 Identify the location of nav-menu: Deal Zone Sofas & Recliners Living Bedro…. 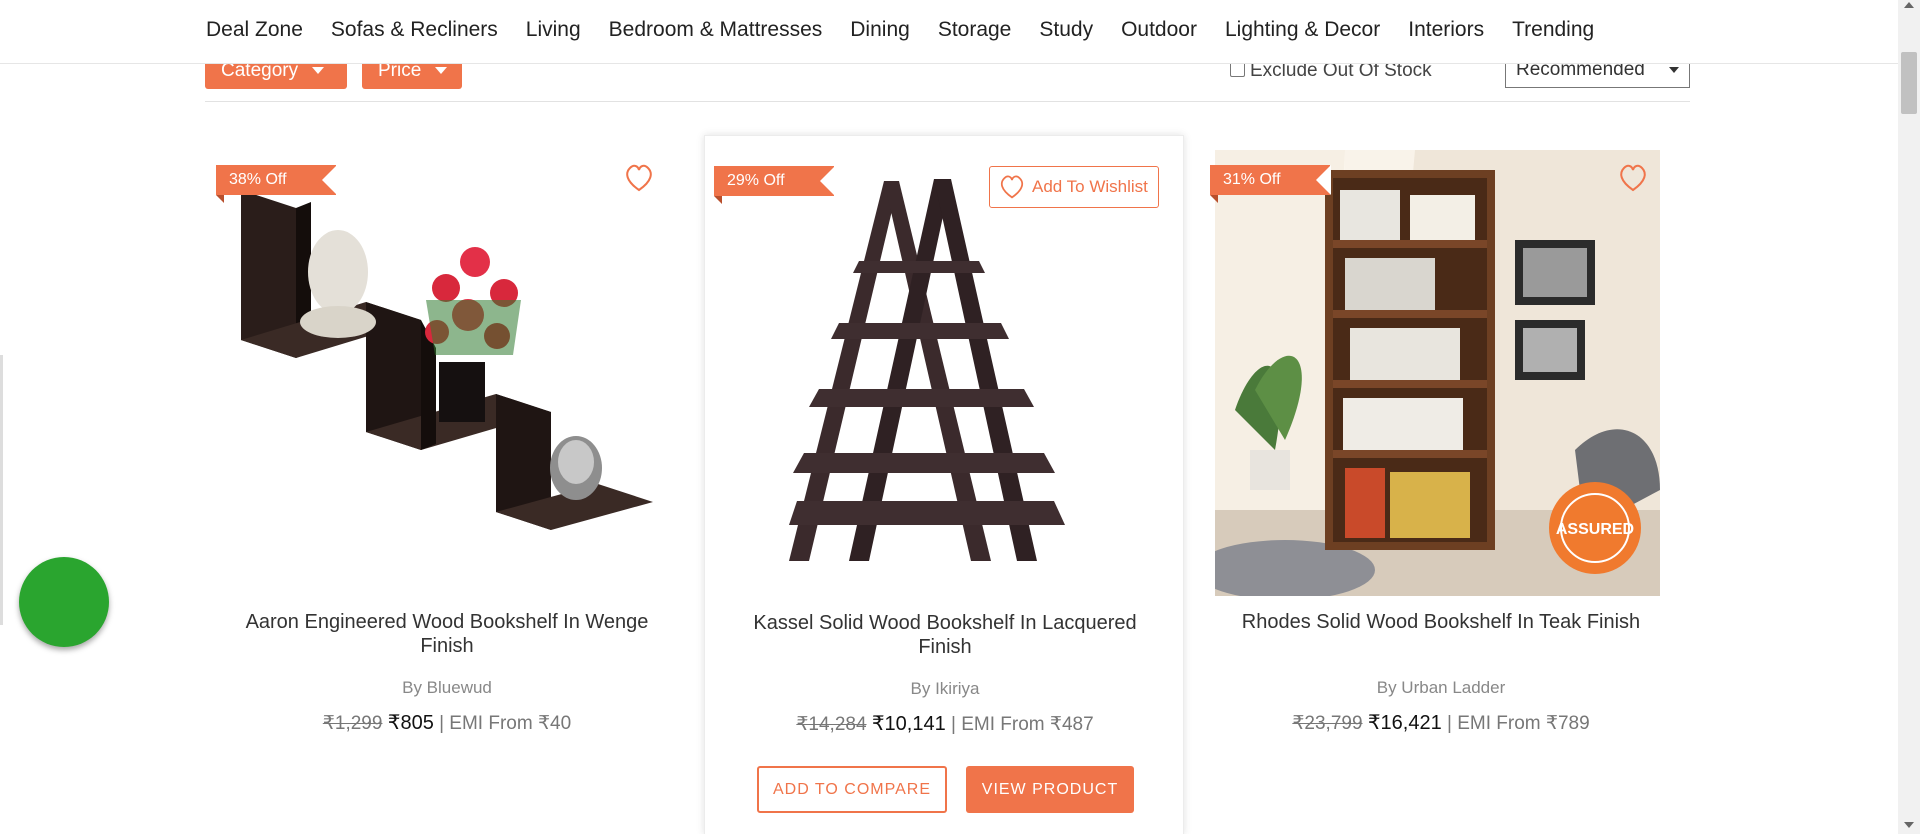
(914, 30).